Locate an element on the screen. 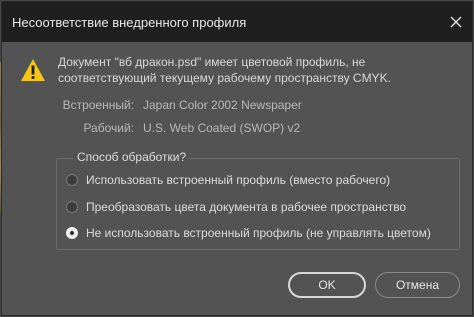  title-bar: Несоответствие внедренного профиля is located at coordinates (237, 22).